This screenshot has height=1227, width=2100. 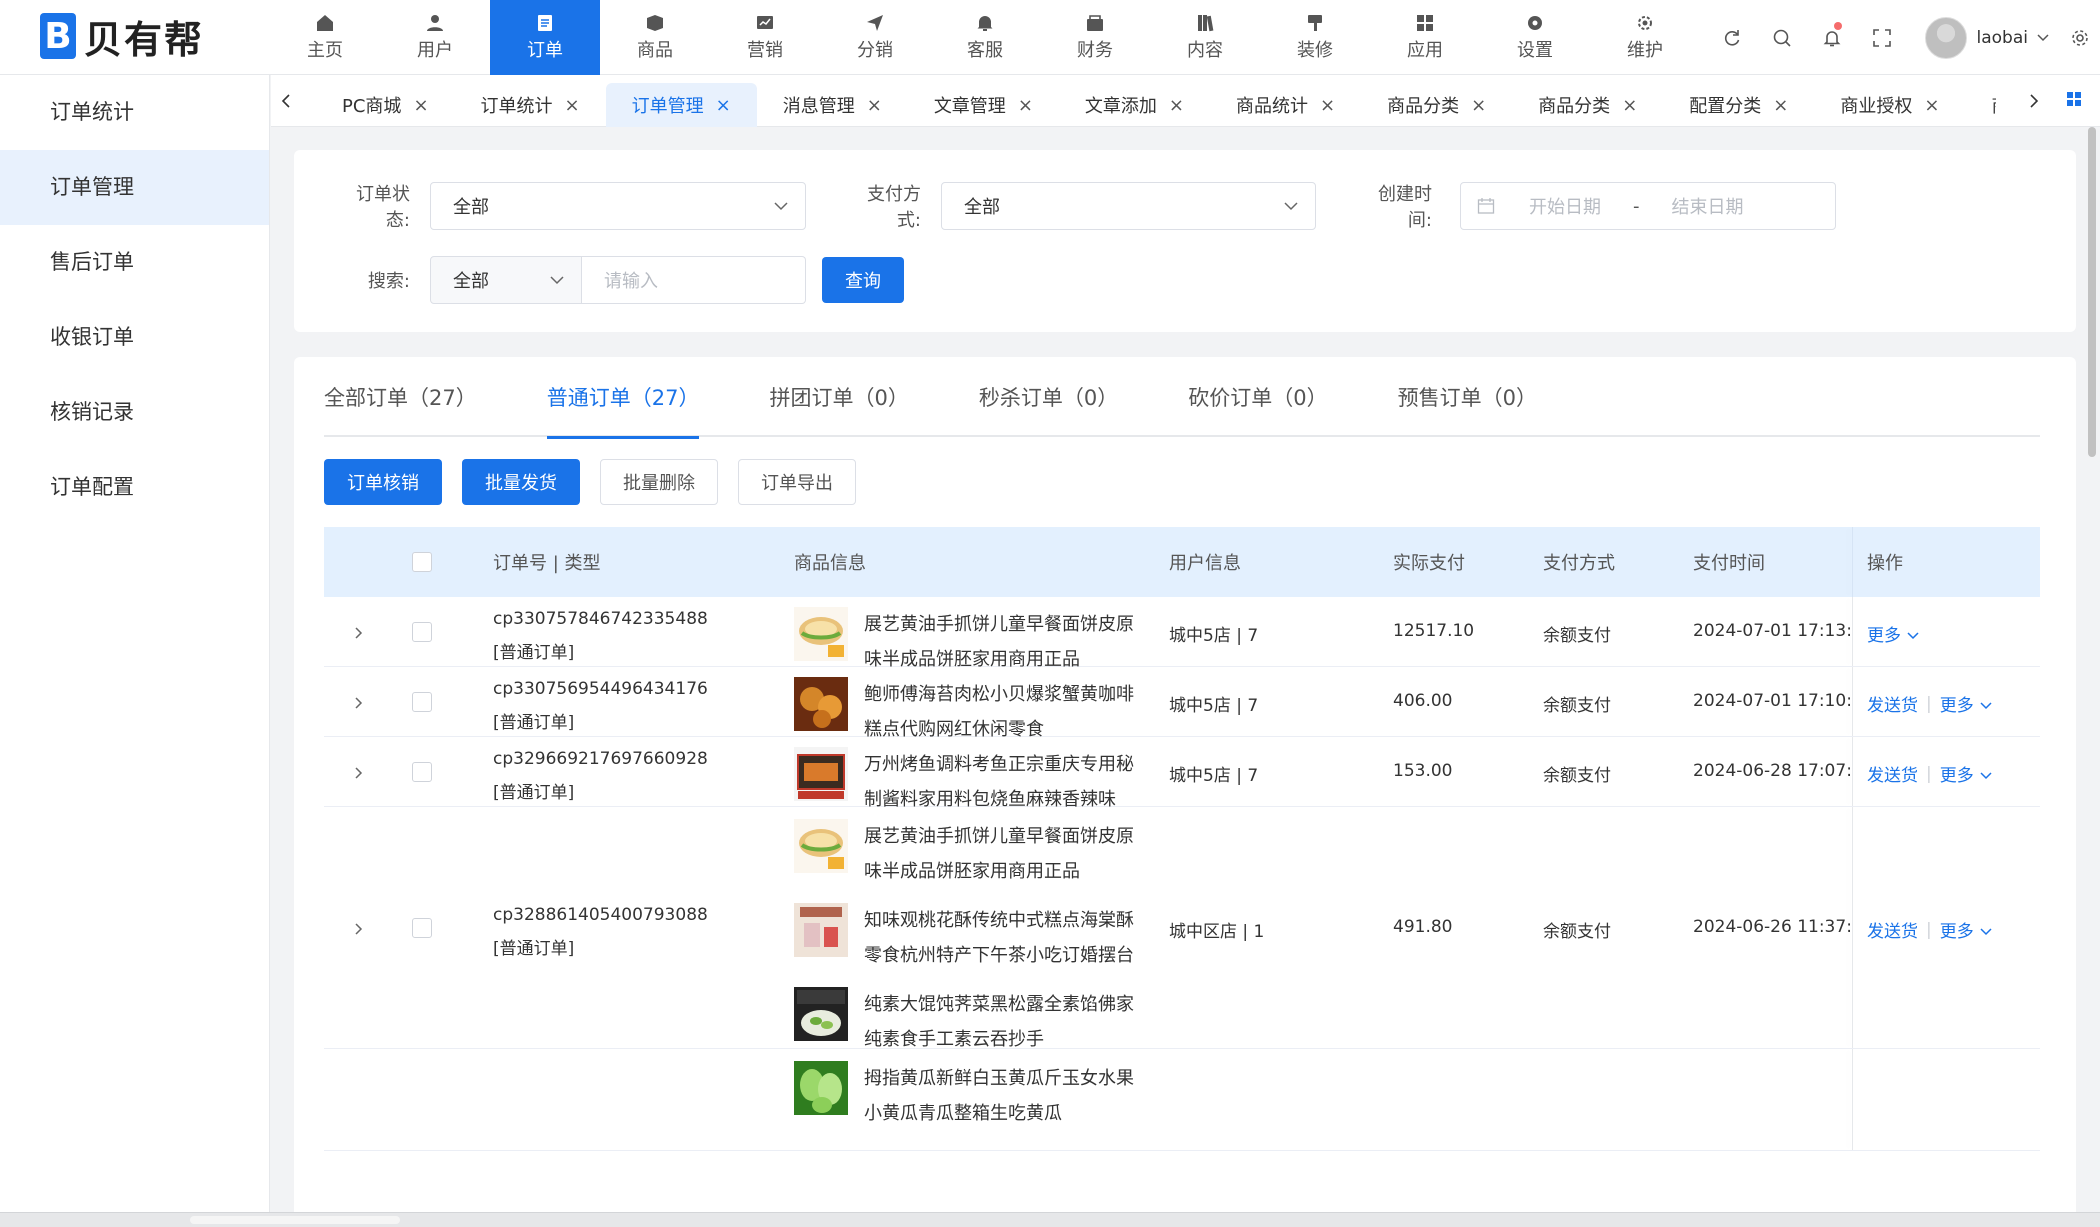 I want to click on system-settings-button, so click(x=2080, y=37).